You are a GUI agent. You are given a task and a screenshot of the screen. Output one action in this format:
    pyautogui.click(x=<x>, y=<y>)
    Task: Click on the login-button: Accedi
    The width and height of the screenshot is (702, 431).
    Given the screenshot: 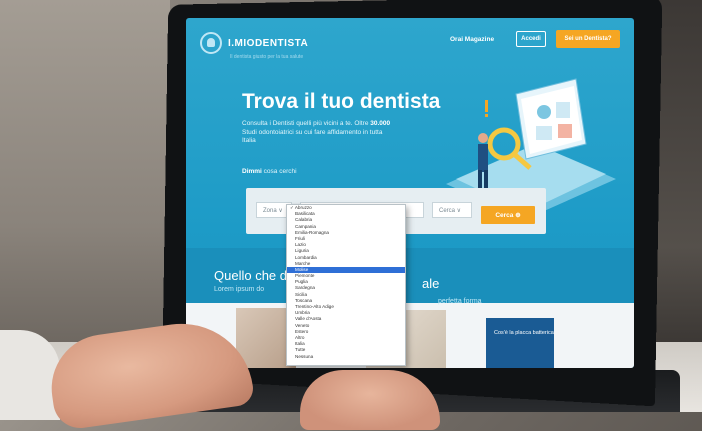 What is the action you would take?
    pyautogui.click(x=531, y=39)
    